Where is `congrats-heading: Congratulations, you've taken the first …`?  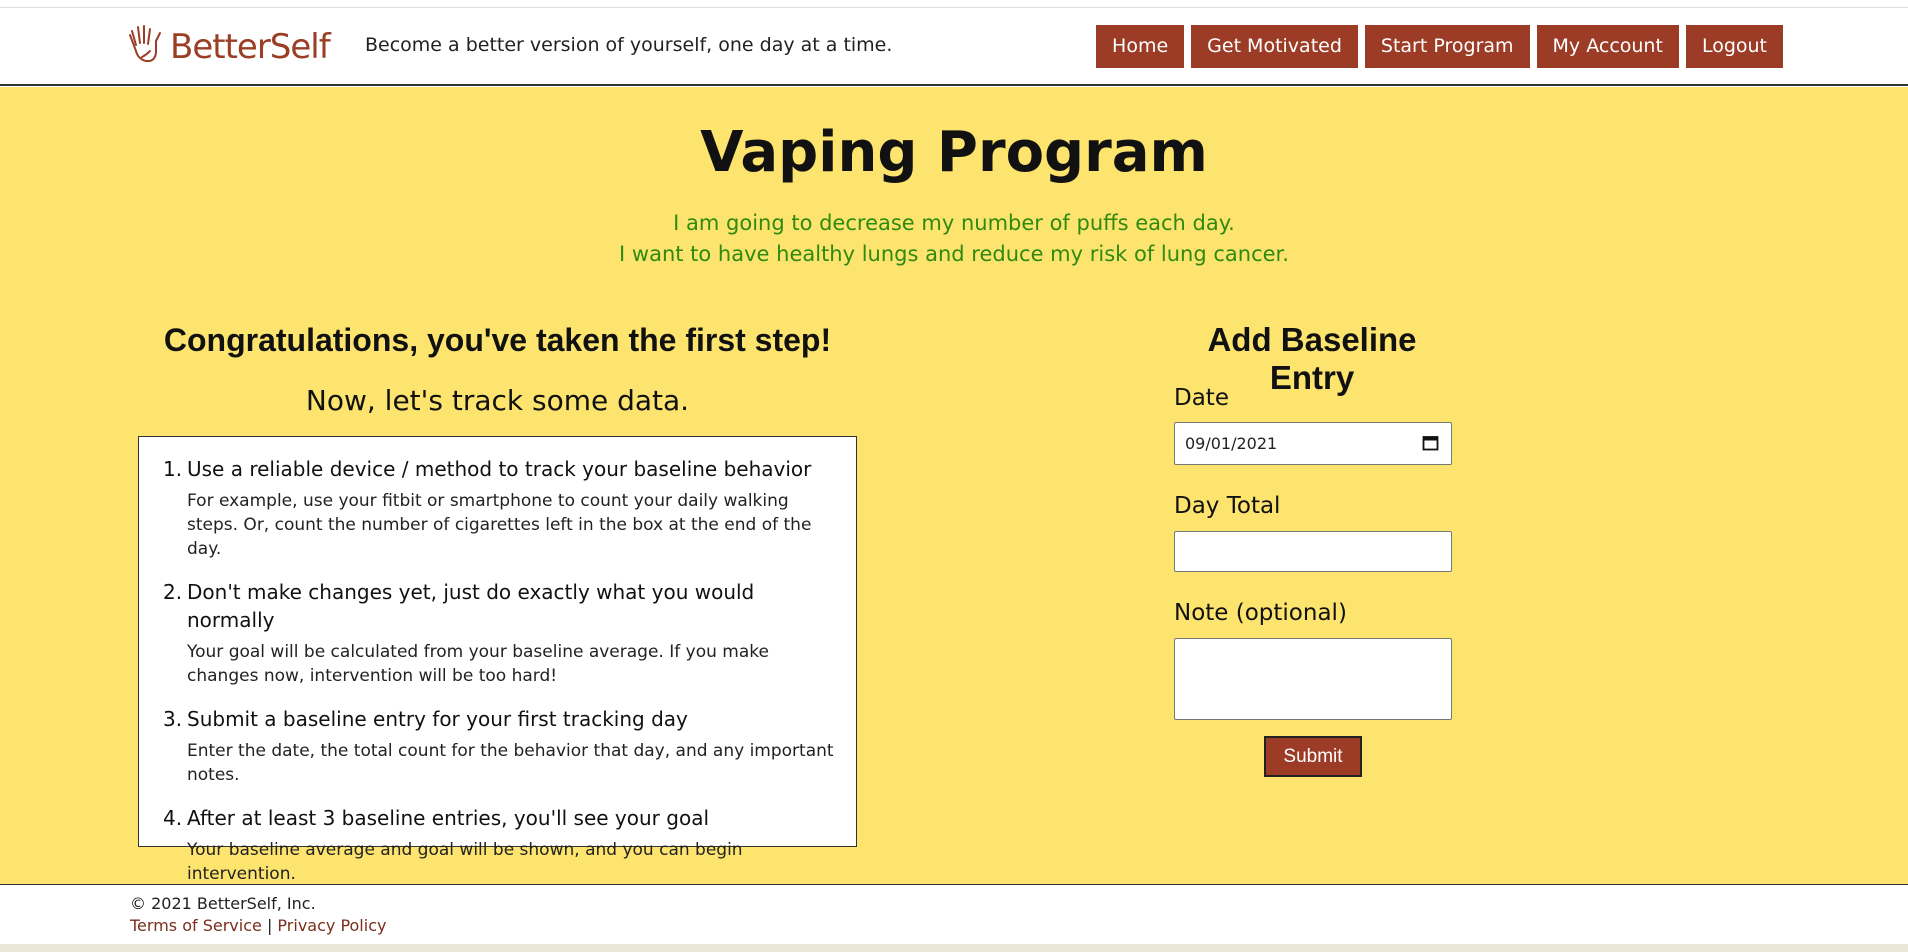 congrats-heading: Congratulations, you've taken the first … is located at coordinates (497, 340).